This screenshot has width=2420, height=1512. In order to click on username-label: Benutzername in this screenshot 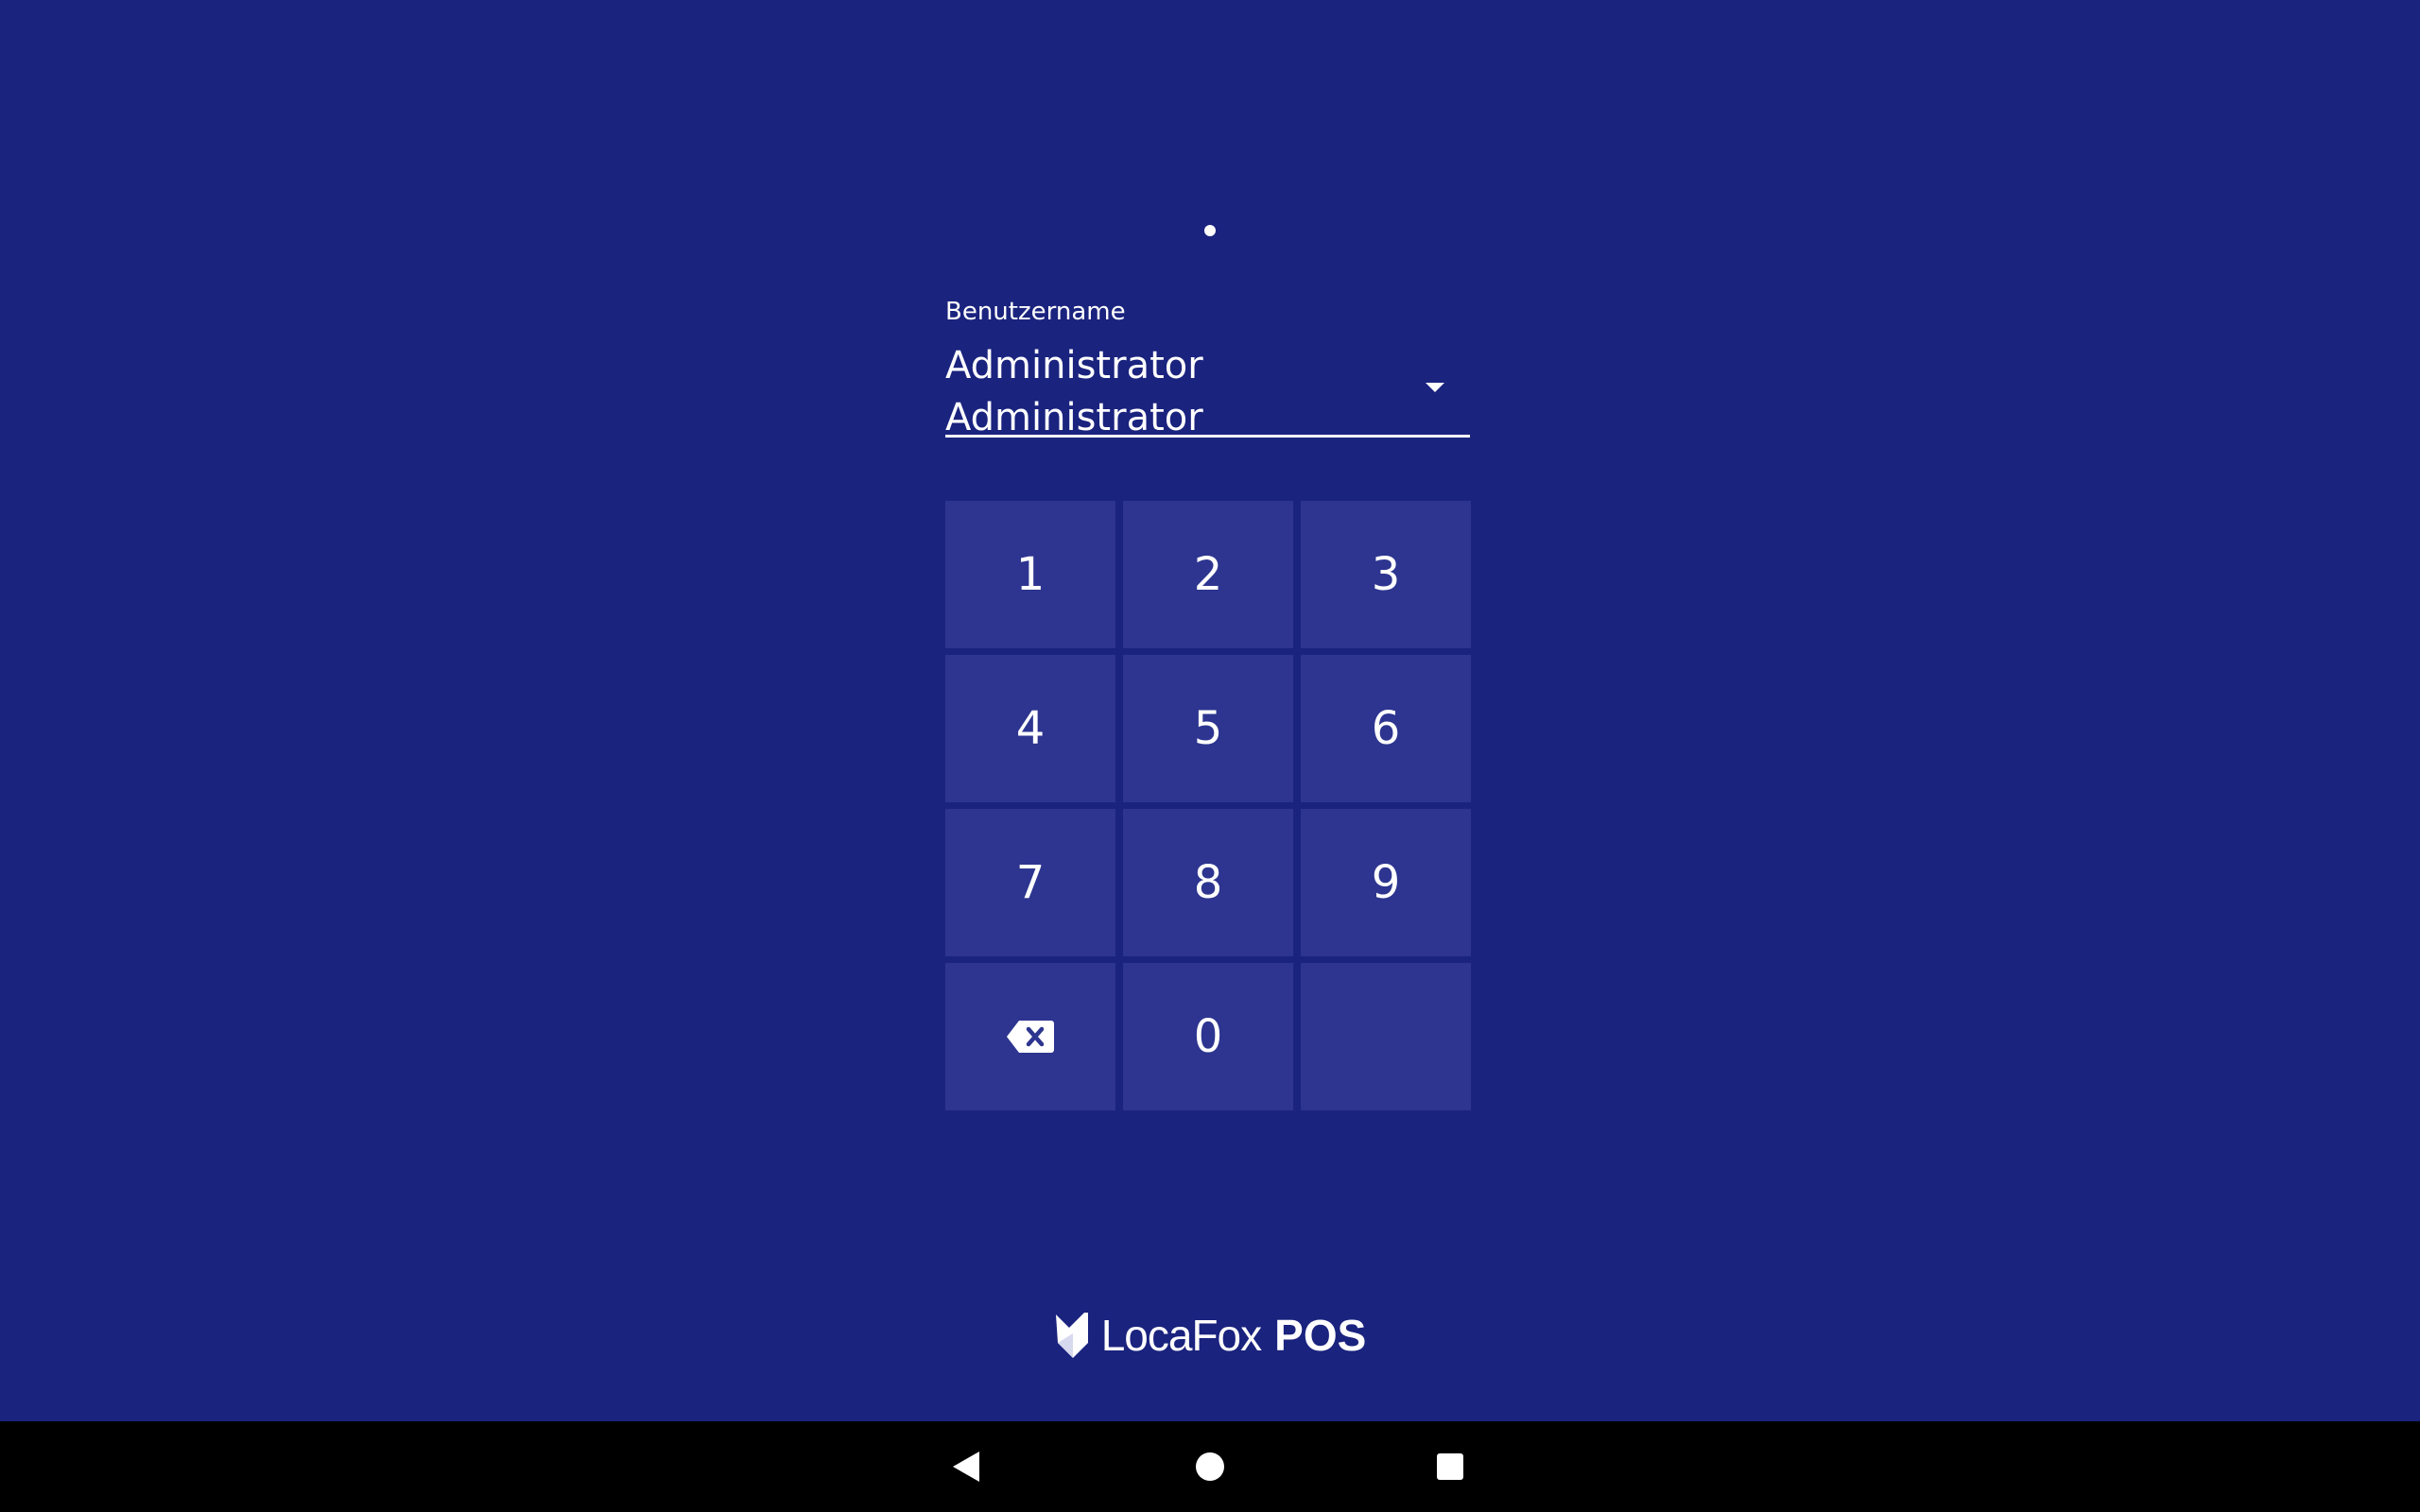, I will do `click(1035, 312)`.